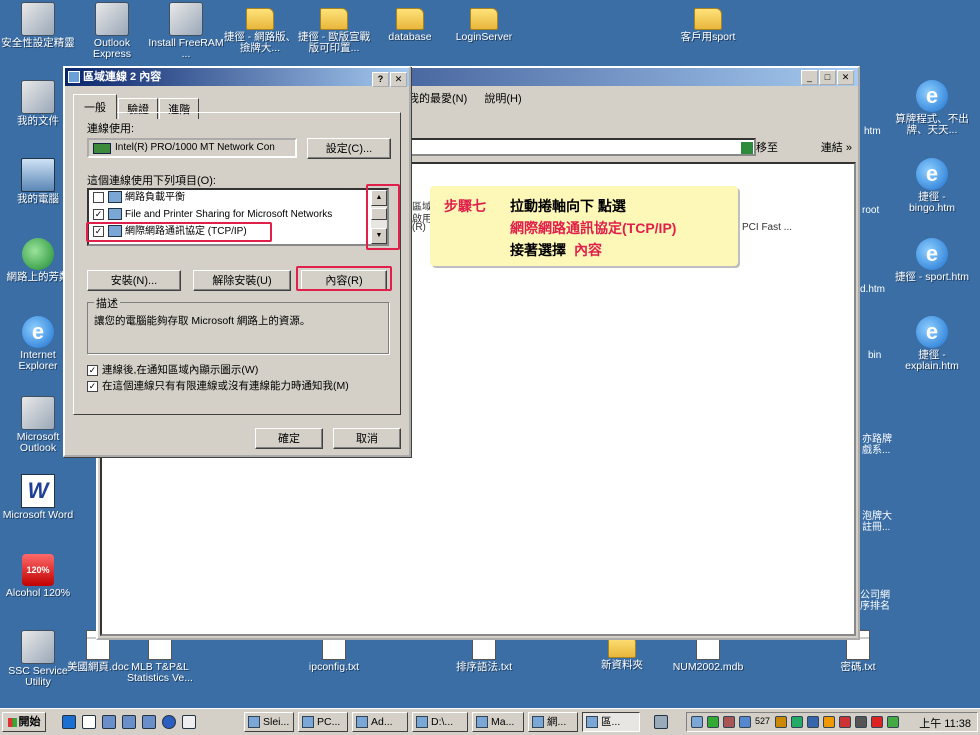  What do you see at coordinates (179, 232) in the screenshot?
I see `highlight-tcpip-item` at bounding box center [179, 232].